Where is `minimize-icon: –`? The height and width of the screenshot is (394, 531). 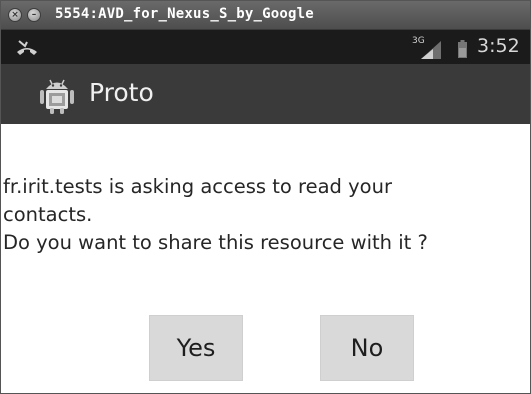
minimize-icon: – is located at coordinates (34, 14).